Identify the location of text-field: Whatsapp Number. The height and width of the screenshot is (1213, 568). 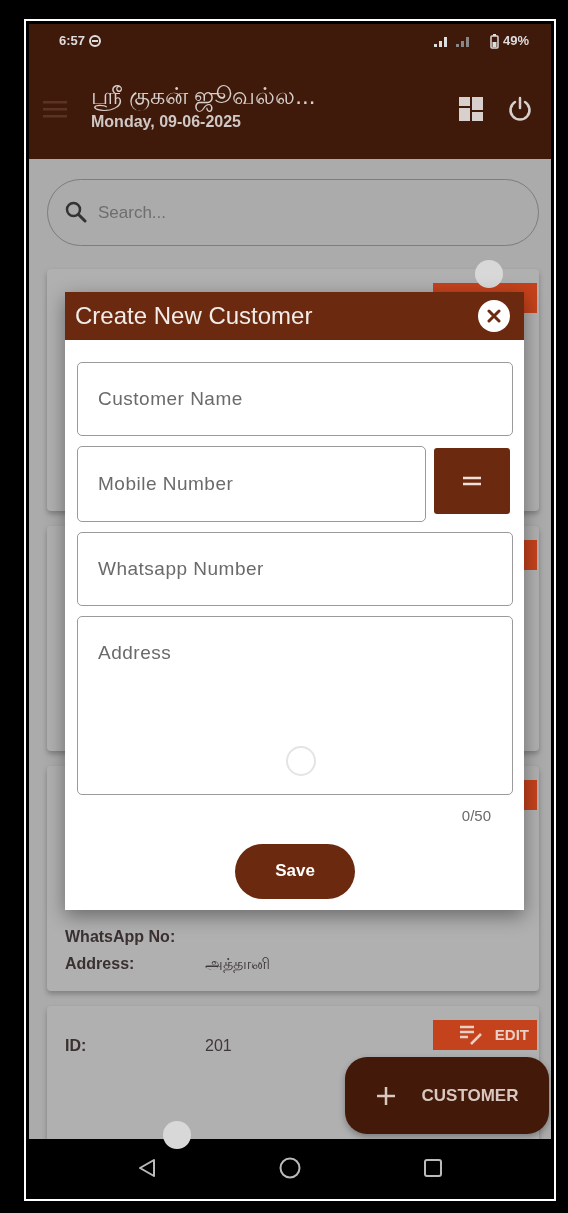
(295, 569).